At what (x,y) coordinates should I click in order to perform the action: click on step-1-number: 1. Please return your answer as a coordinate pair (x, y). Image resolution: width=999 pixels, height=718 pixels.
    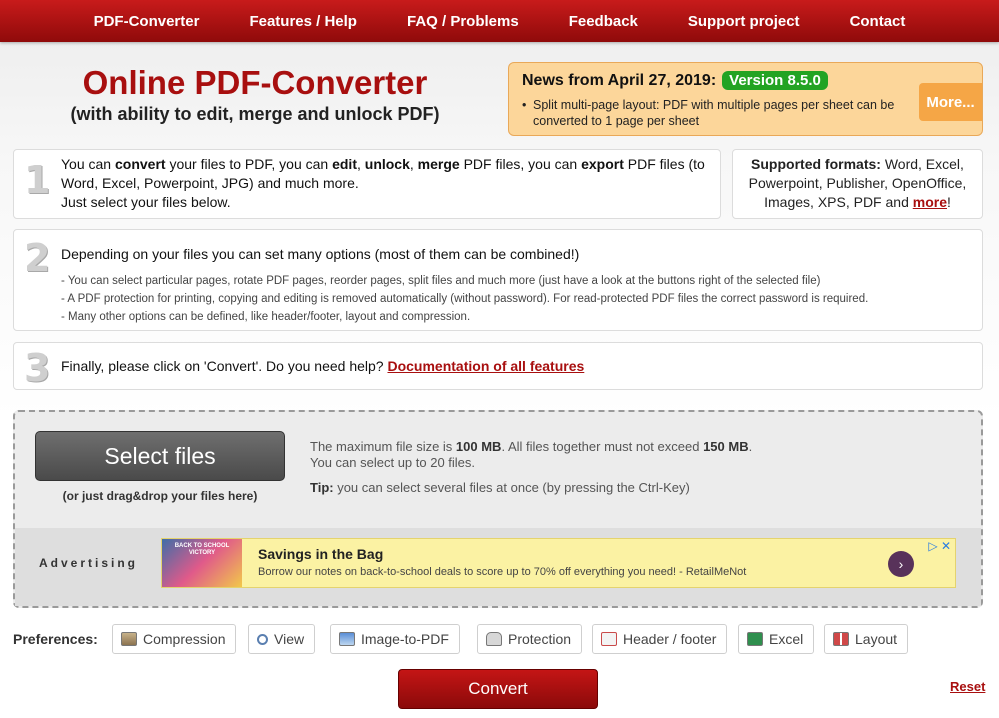
    Looking at the image, I should click on (37, 180).